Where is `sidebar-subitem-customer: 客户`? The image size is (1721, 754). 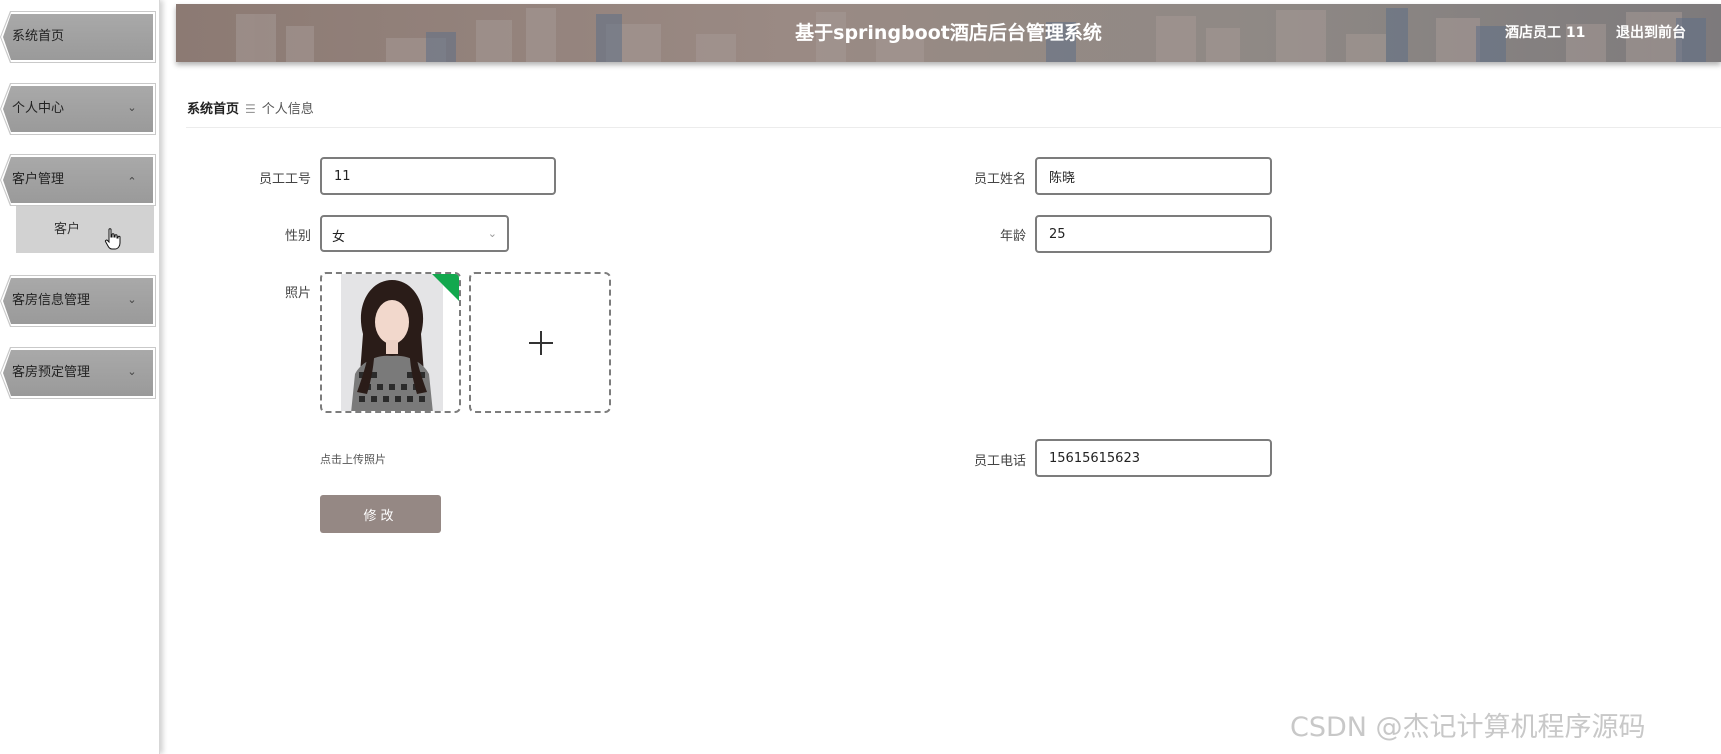
sidebar-subitem-customer: 客户 is located at coordinates (85, 229).